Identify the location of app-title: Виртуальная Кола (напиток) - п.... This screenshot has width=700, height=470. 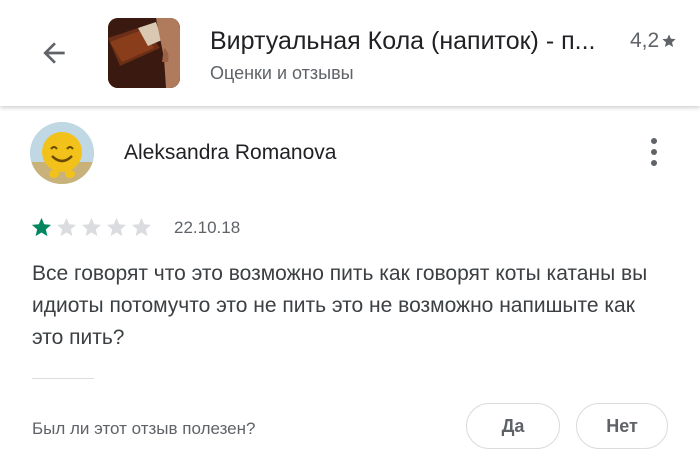
(403, 41).